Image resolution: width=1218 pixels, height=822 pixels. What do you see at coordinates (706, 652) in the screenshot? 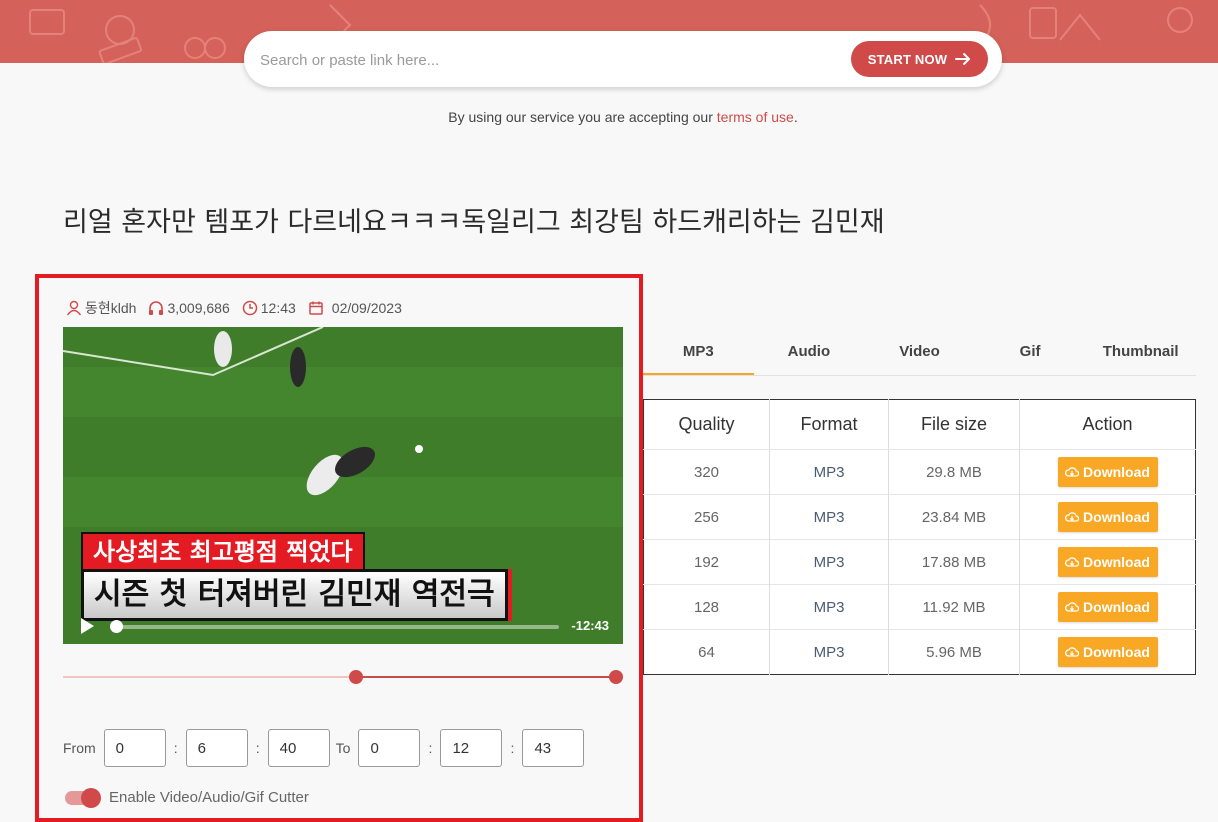
I see `quality-cell: 64` at bounding box center [706, 652].